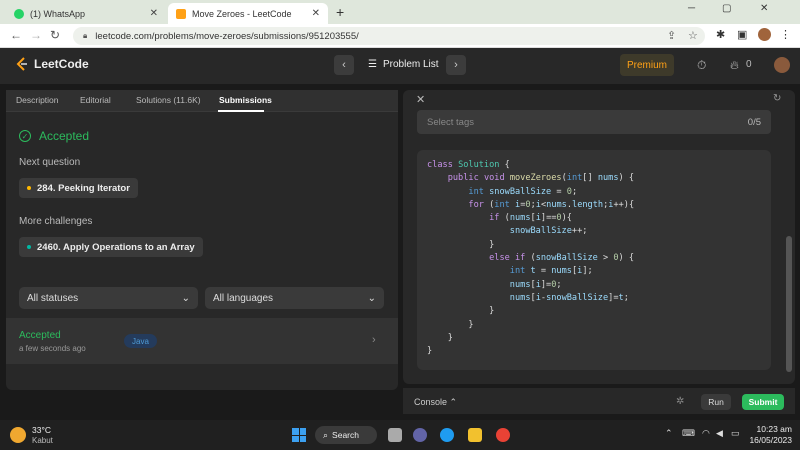 This screenshot has width=800, height=450. What do you see at coordinates (688, 433) in the screenshot?
I see `keyboard-icon: ⌨` at bounding box center [688, 433].